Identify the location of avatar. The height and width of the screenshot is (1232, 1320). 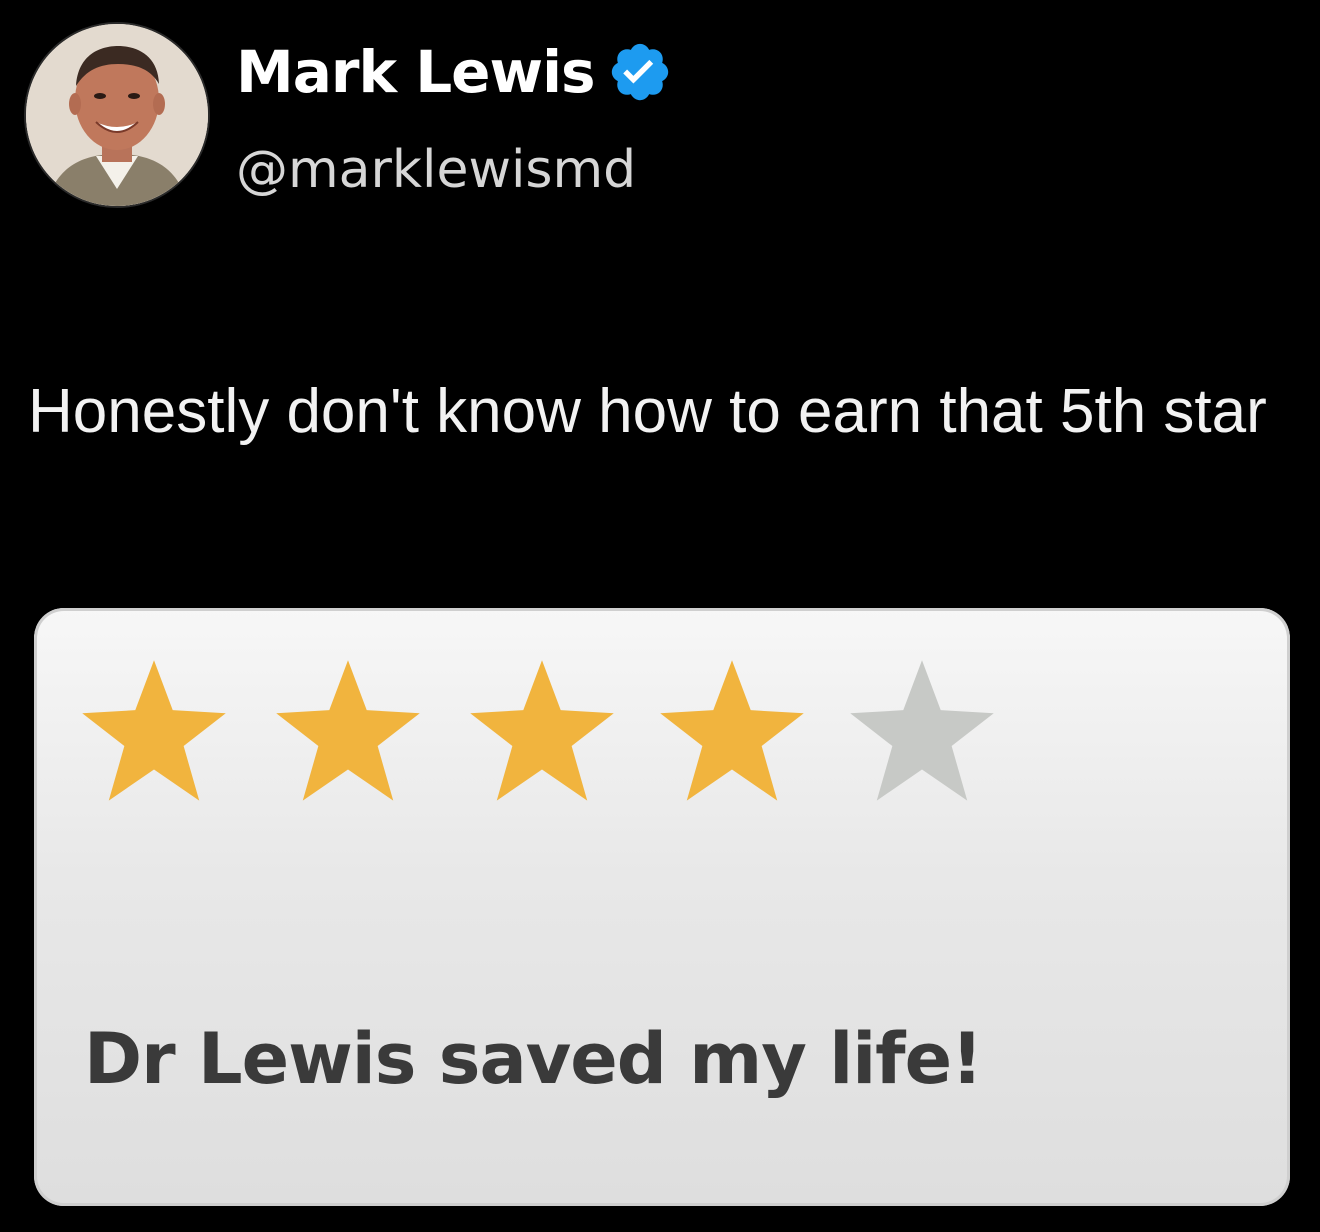
(117, 115).